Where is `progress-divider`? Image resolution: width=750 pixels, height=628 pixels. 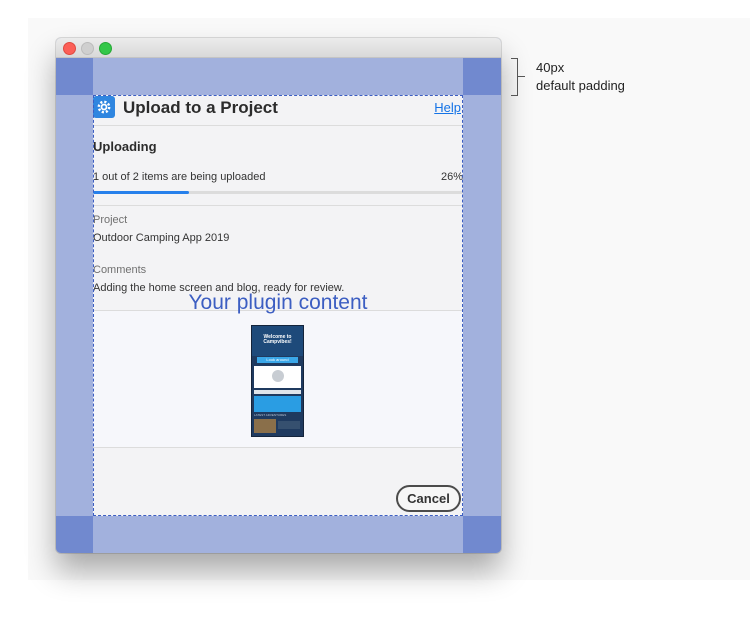 progress-divider is located at coordinates (278, 205).